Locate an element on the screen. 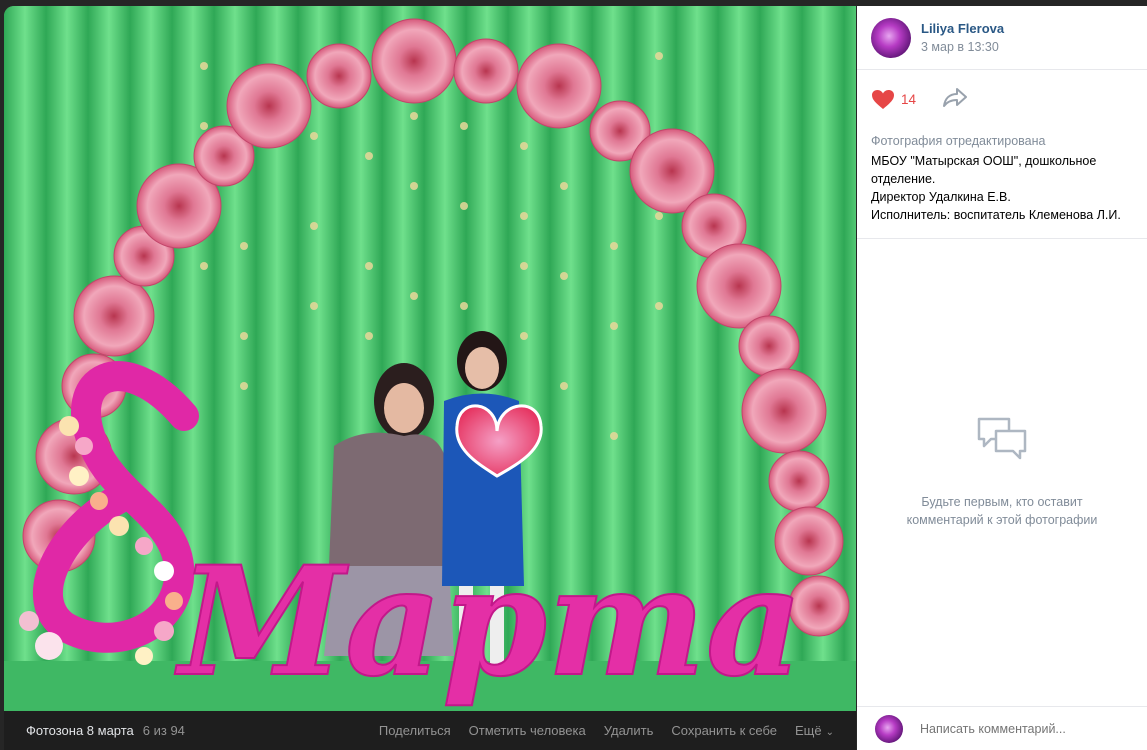 The width and height of the screenshot is (1147, 750). description-line: отделение. is located at coordinates (903, 179).